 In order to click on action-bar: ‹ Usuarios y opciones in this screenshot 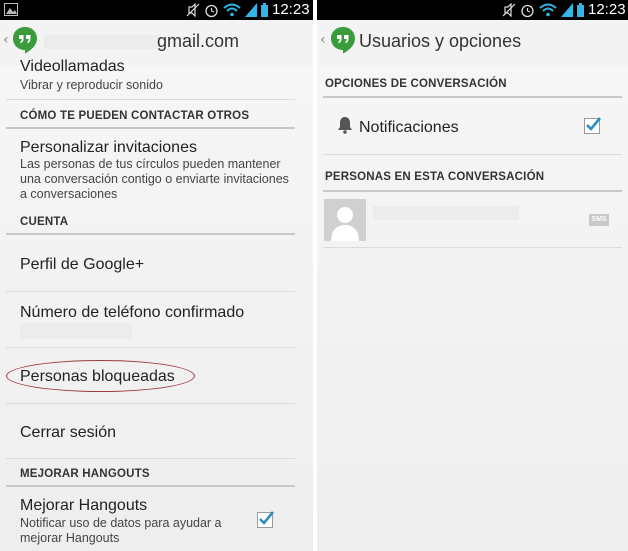, I will do `click(472, 43)`.